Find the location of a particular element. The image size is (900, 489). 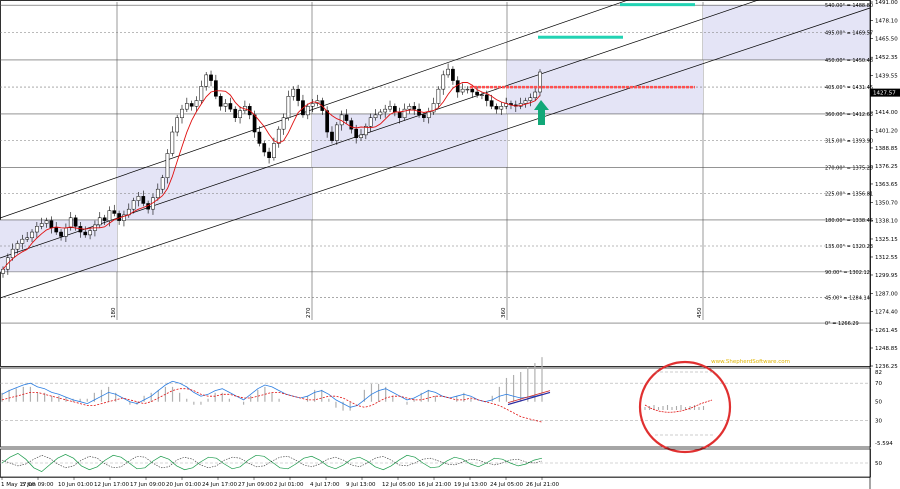

price-tick-label: 1465.50 is located at coordinates (886, 39).